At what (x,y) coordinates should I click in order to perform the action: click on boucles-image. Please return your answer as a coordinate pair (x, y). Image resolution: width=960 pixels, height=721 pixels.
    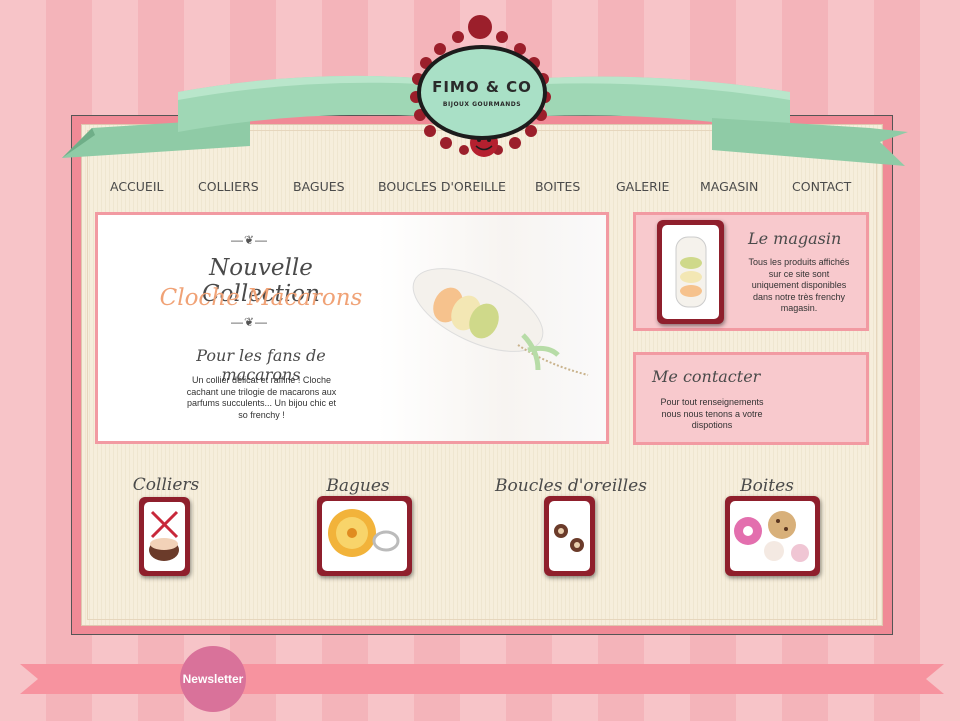
    Looking at the image, I should click on (569, 538).